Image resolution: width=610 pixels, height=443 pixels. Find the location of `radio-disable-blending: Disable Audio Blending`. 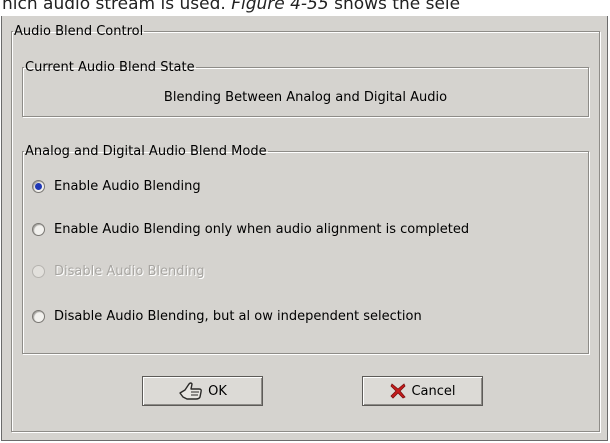

radio-disable-blending: Disable Audio Blending is located at coordinates (118, 271).